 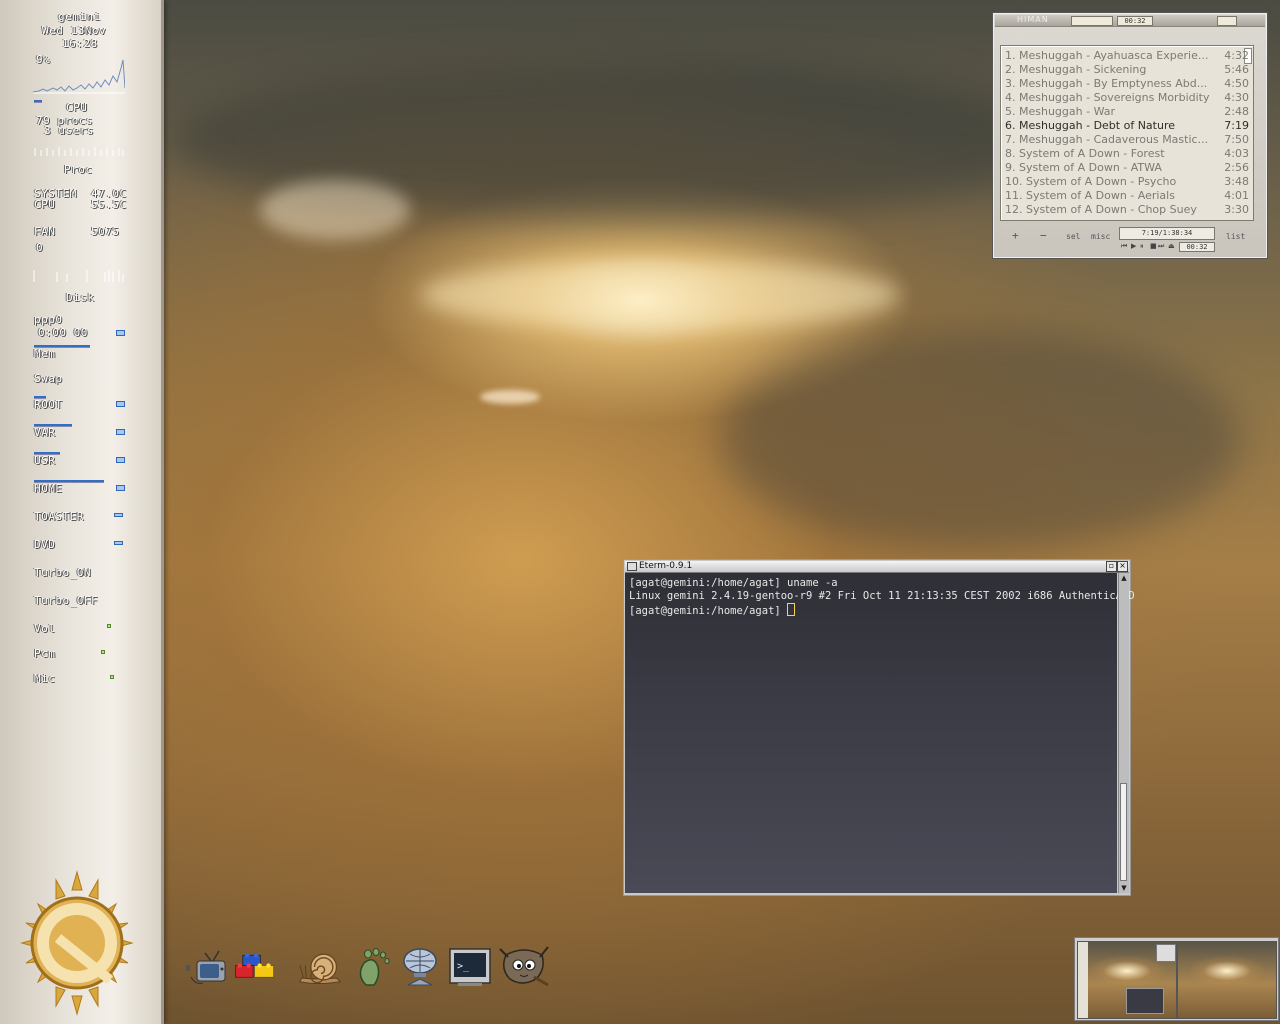 What do you see at coordinates (45, 353) in the screenshot?
I see `mem-label: Mem` at bounding box center [45, 353].